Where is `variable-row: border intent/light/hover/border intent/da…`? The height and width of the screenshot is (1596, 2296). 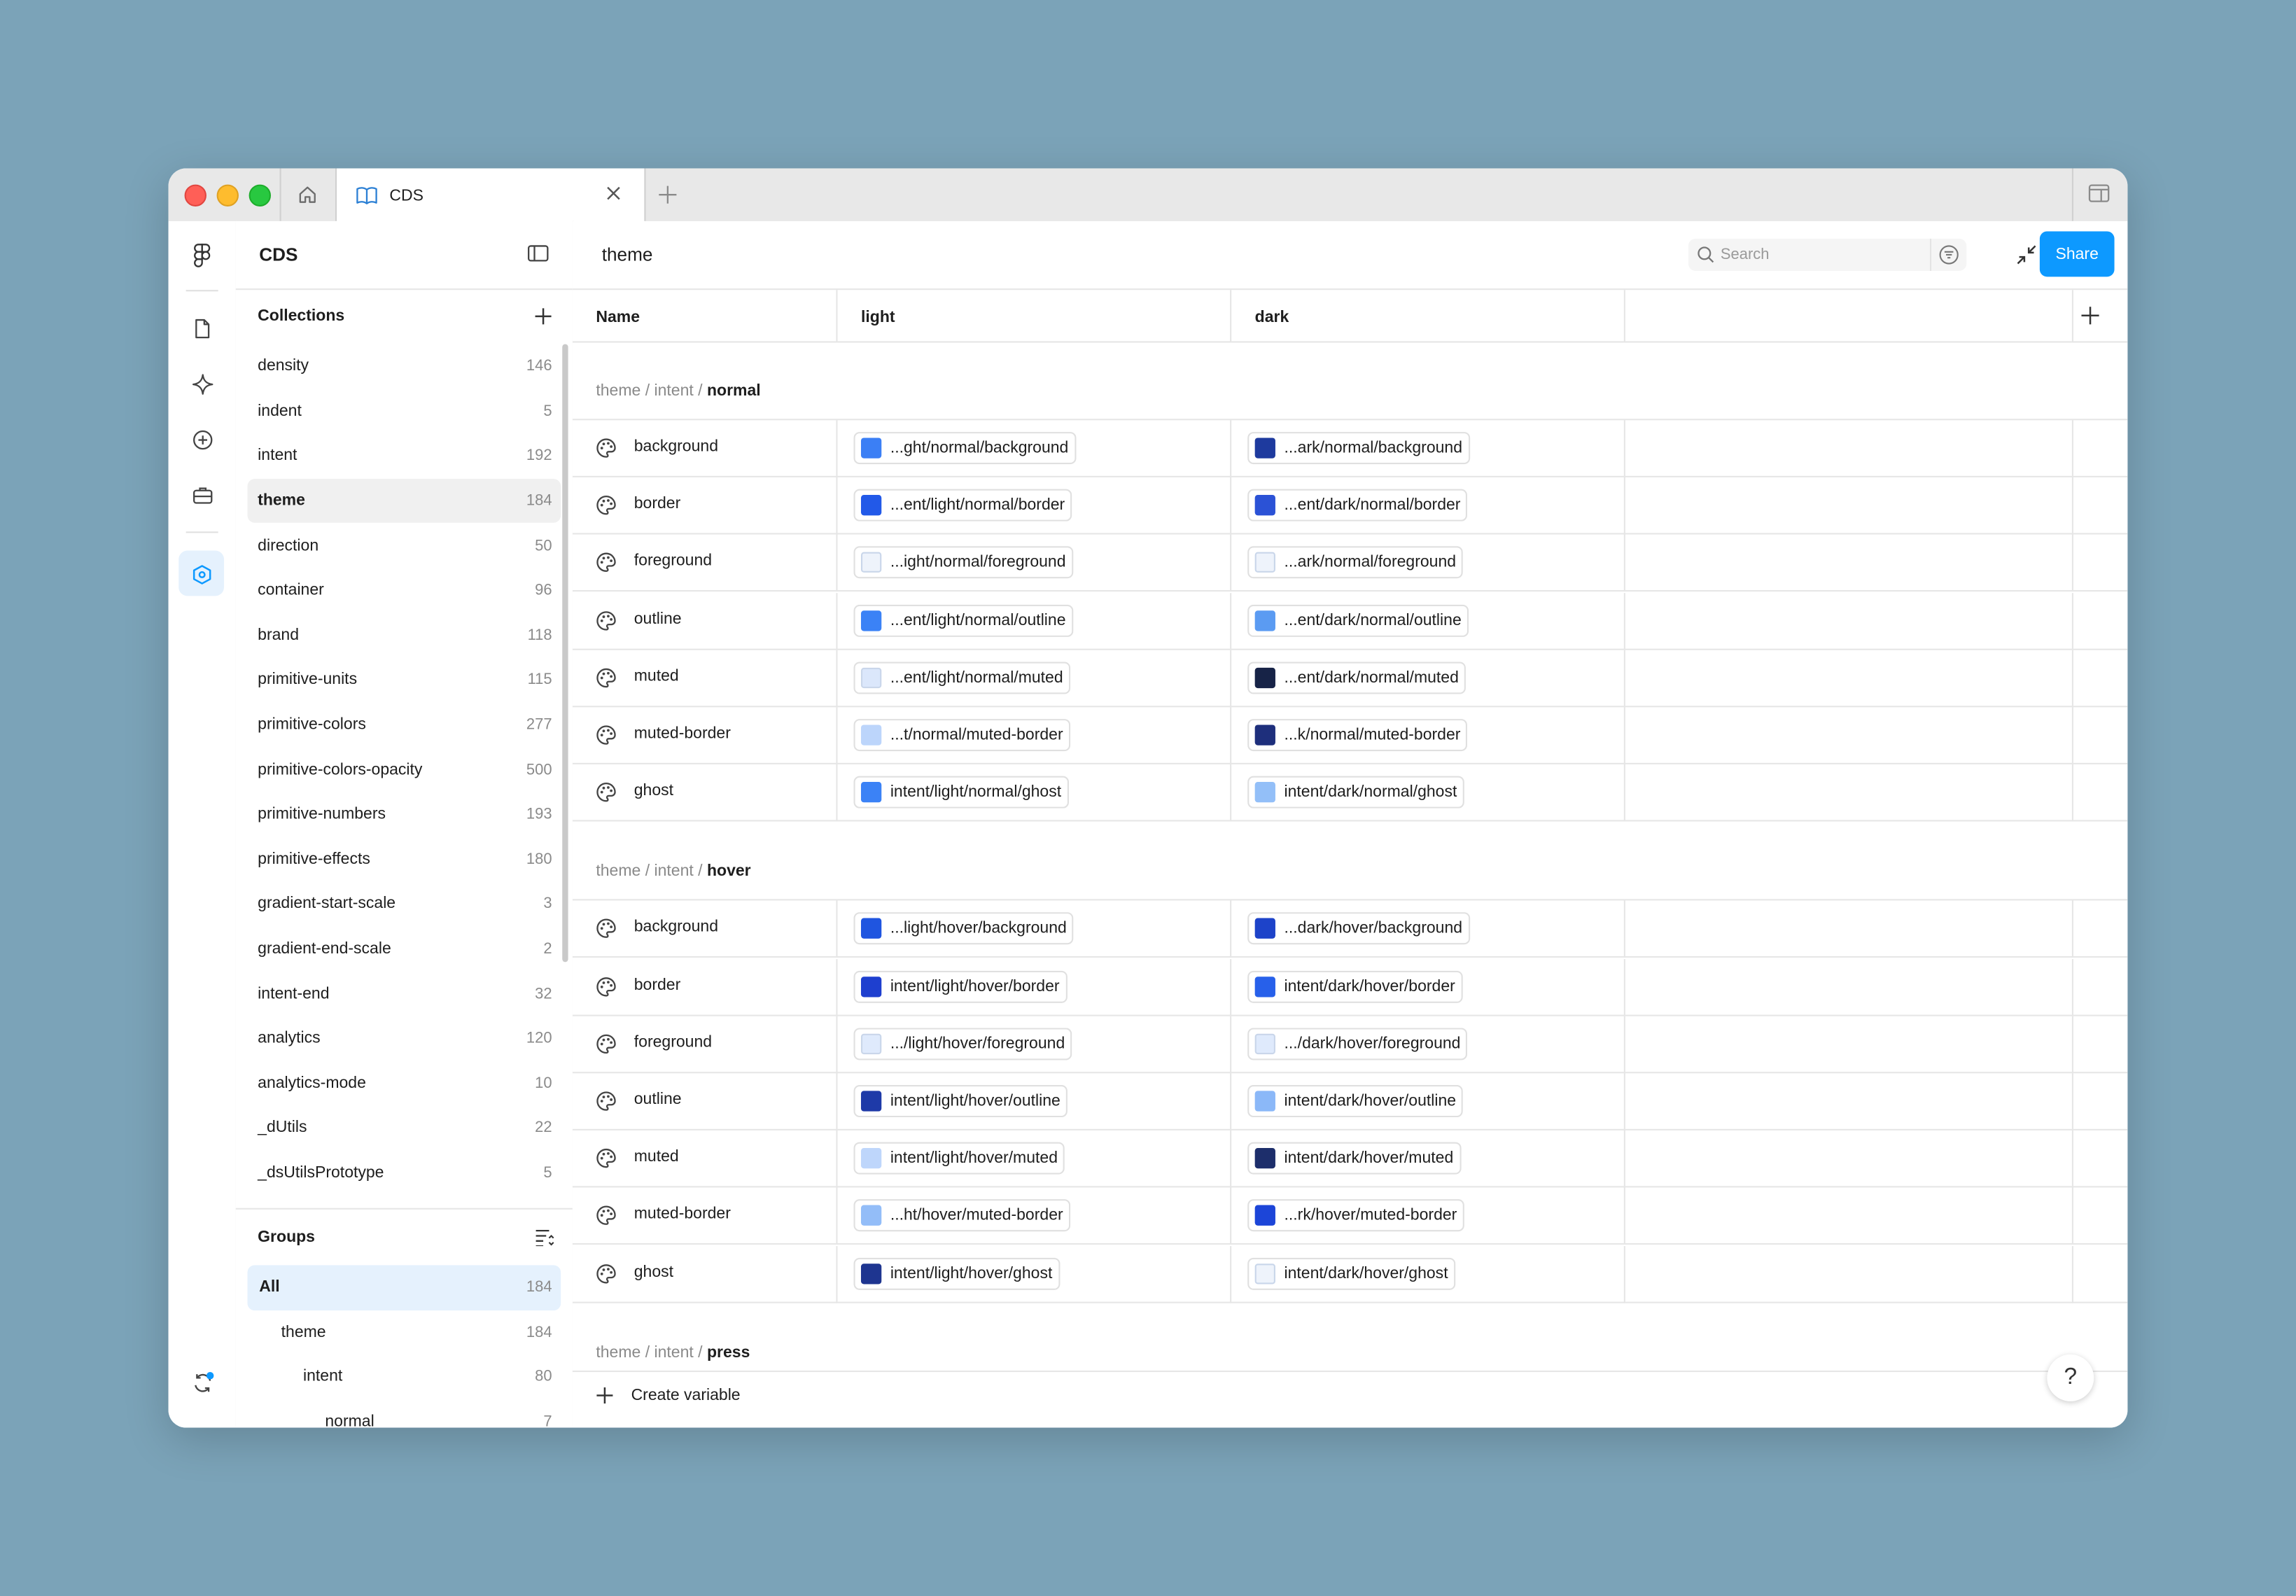 variable-row: border intent/light/hover/border intent/da… is located at coordinates (1350, 987).